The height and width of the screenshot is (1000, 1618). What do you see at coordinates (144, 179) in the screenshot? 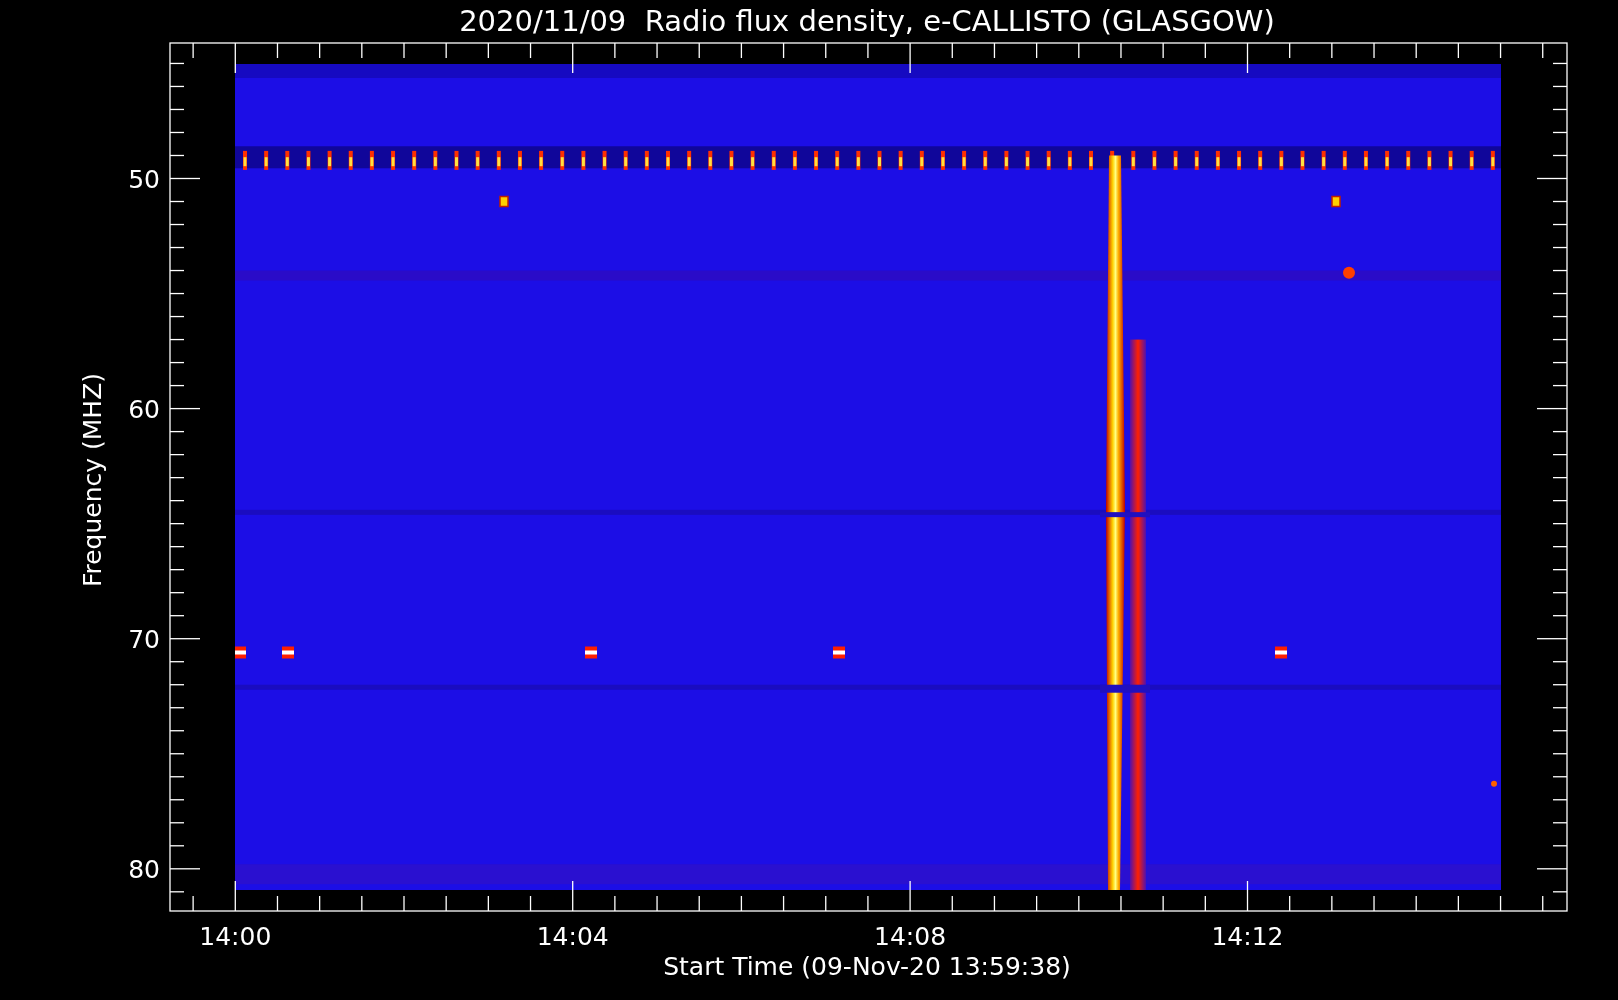
I see `y-tick-label: 50` at bounding box center [144, 179].